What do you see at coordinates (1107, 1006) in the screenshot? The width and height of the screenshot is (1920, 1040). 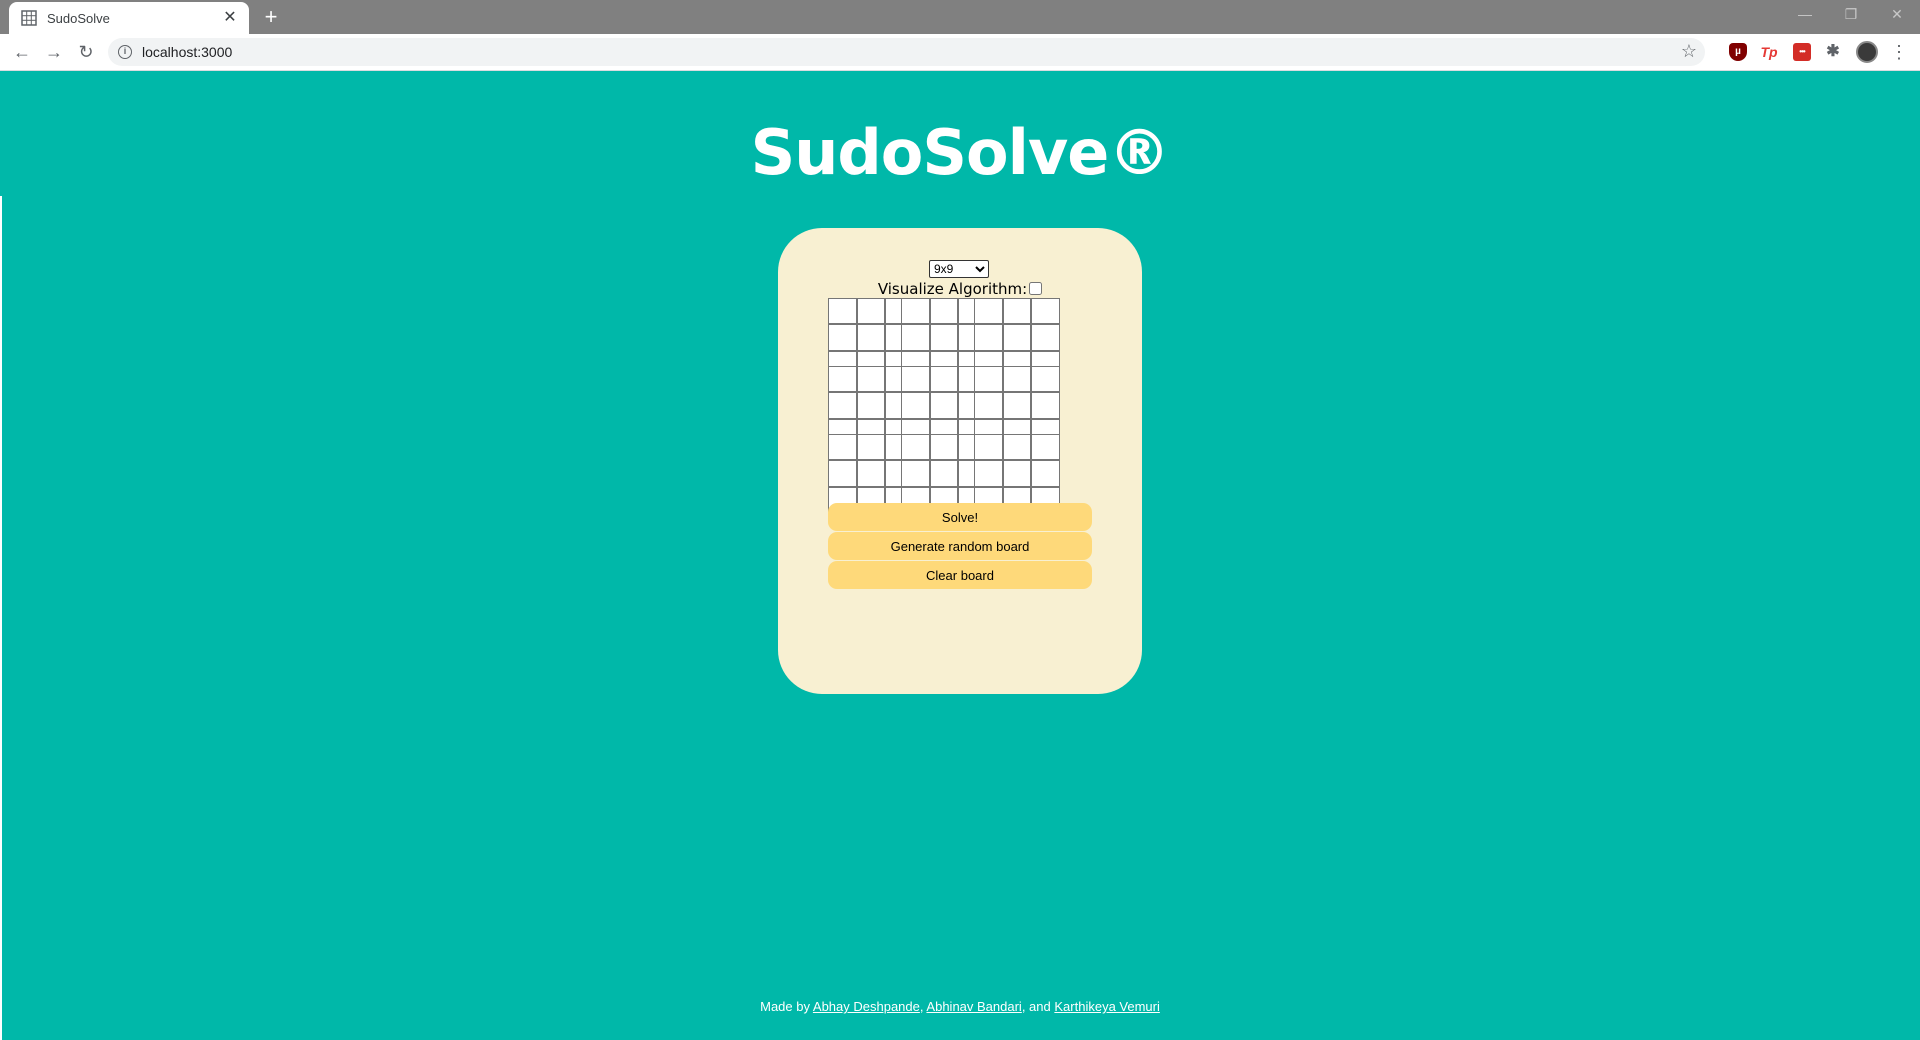 I see `author-link-karthikeya: Karthikeya Vemuri` at bounding box center [1107, 1006].